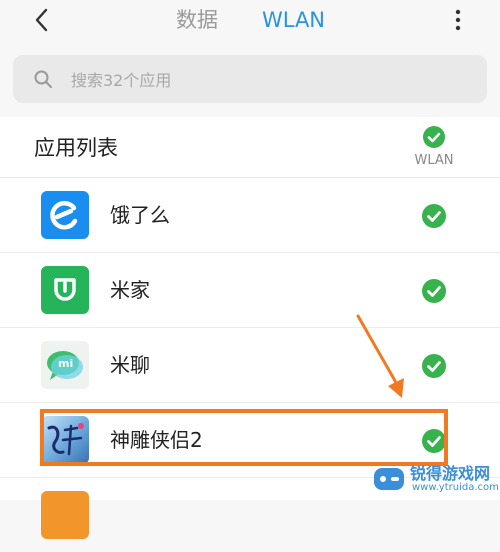 This screenshot has width=500, height=552. I want to click on tab-data: 数据, so click(197, 20).